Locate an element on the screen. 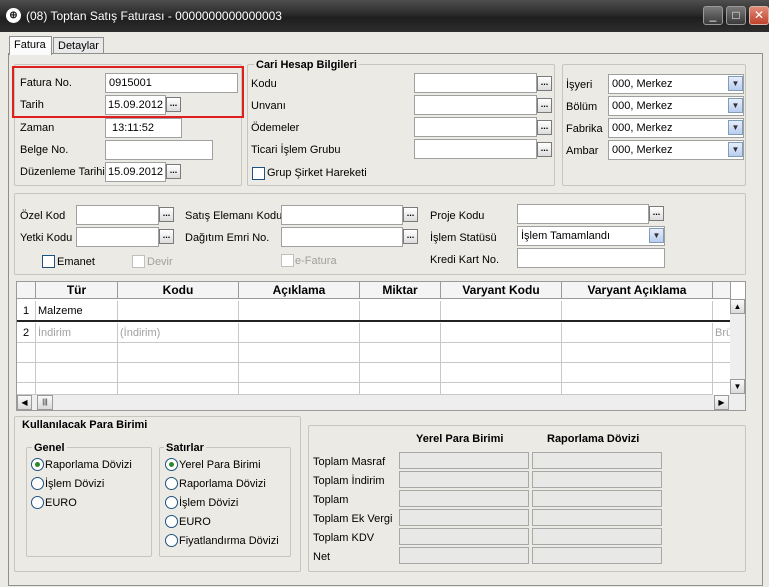 The width and height of the screenshot is (769, 587). kredi-kart-input is located at coordinates (591, 258).